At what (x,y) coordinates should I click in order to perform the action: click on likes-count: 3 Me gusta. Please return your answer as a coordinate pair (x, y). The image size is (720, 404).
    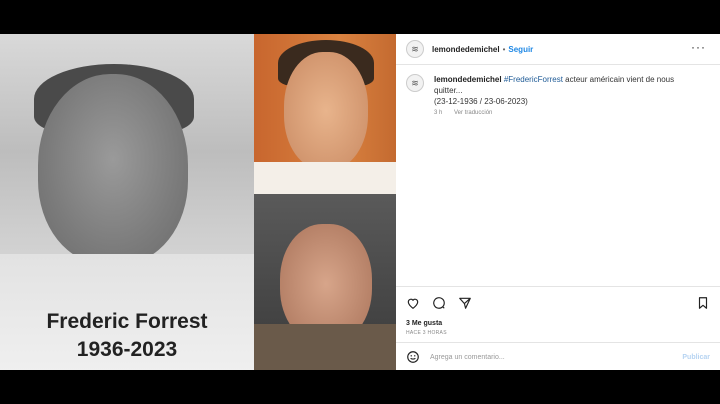
    Looking at the image, I should click on (424, 323).